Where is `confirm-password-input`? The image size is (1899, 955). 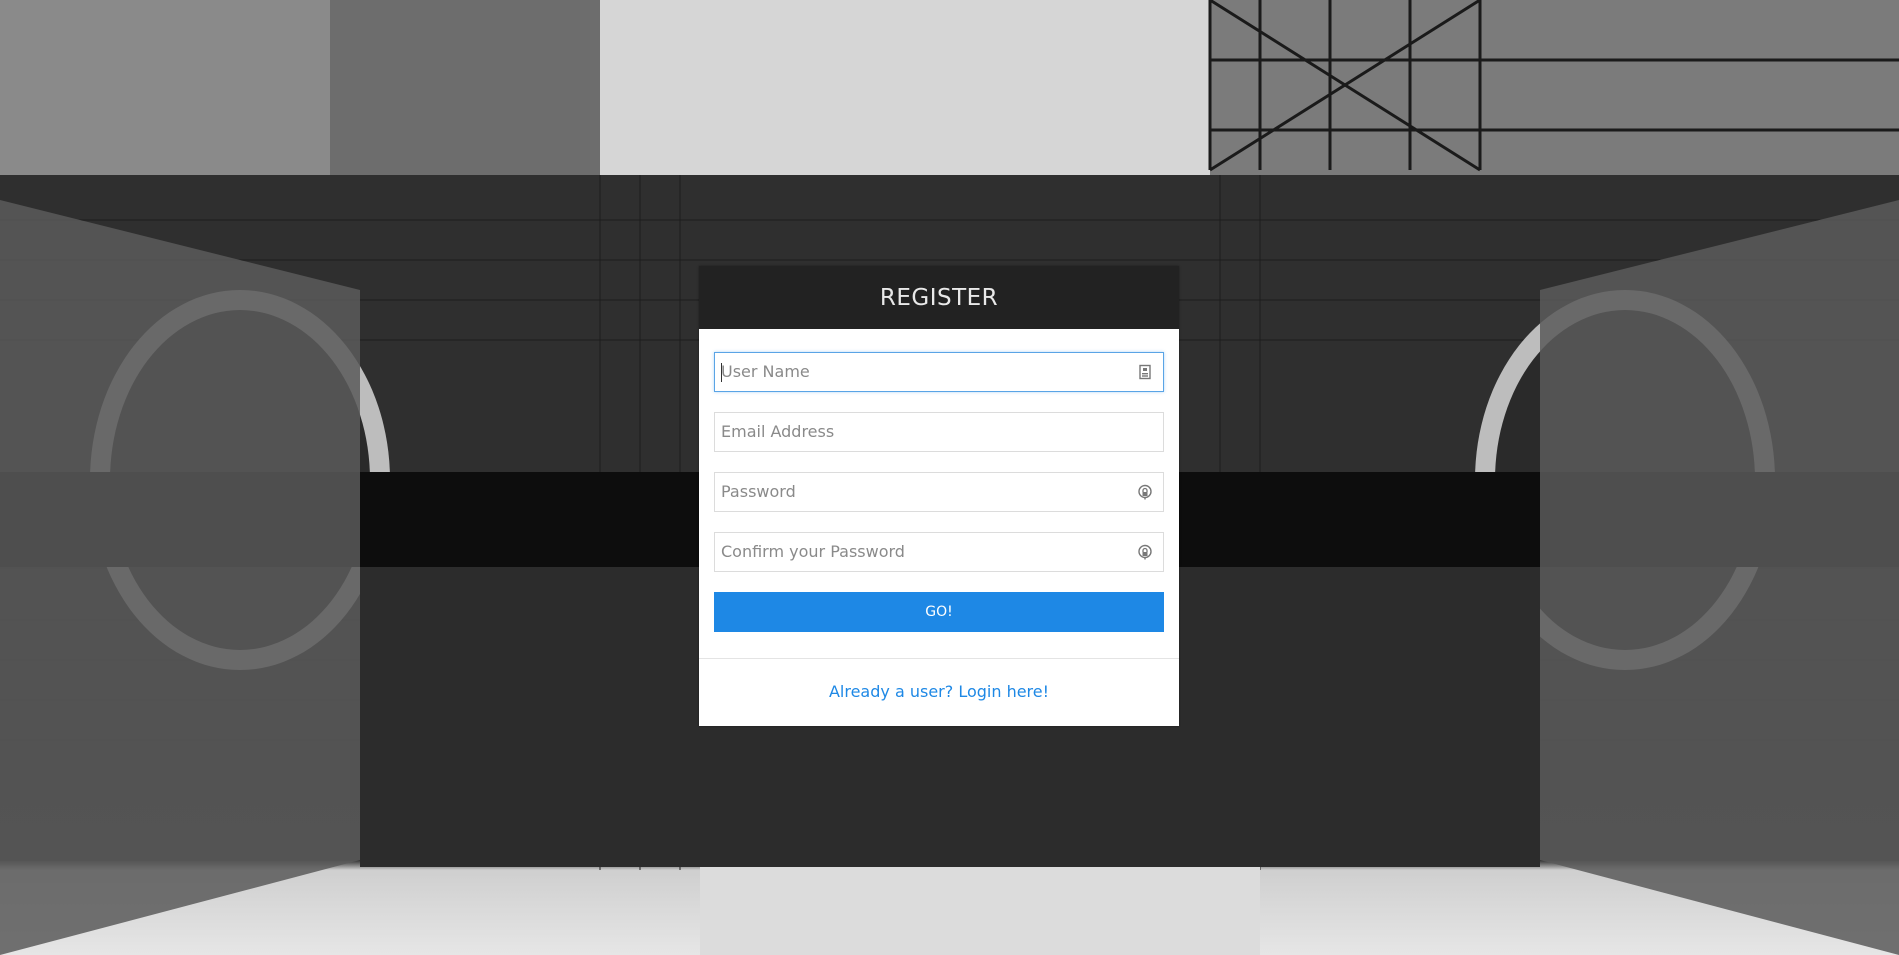
confirm-password-input is located at coordinates (921, 551).